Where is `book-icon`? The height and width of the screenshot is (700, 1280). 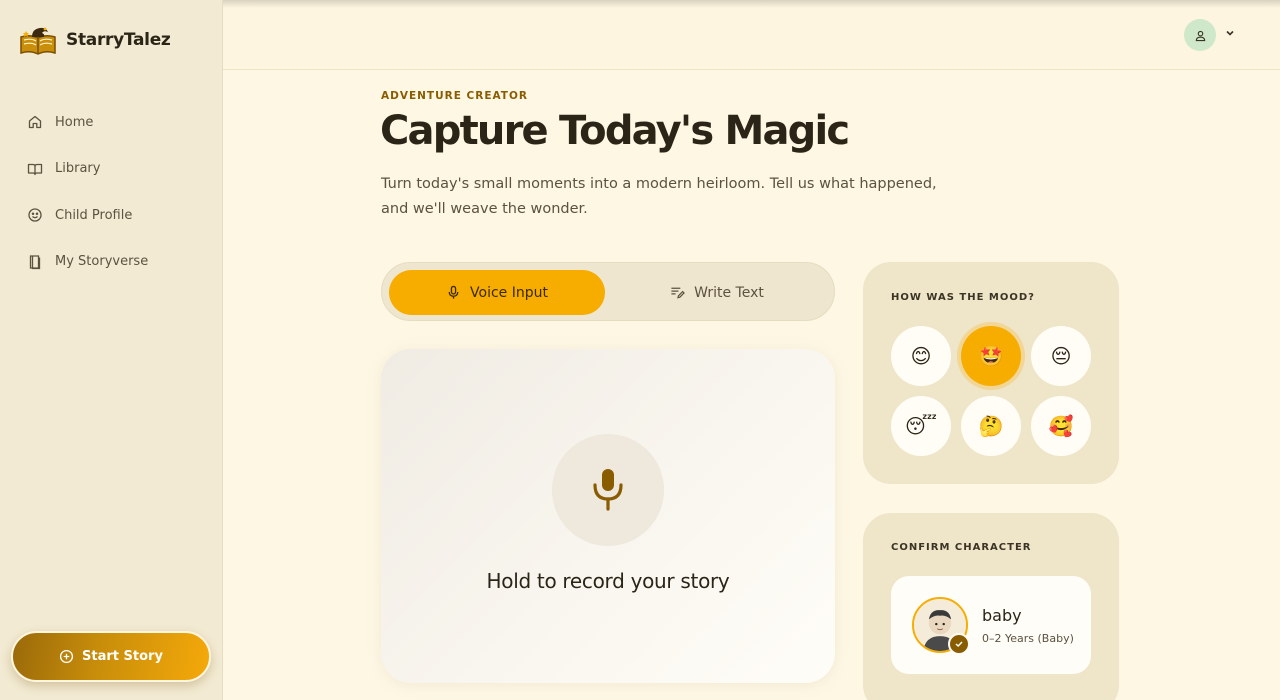 book-icon is located at coordinates (35, 261).